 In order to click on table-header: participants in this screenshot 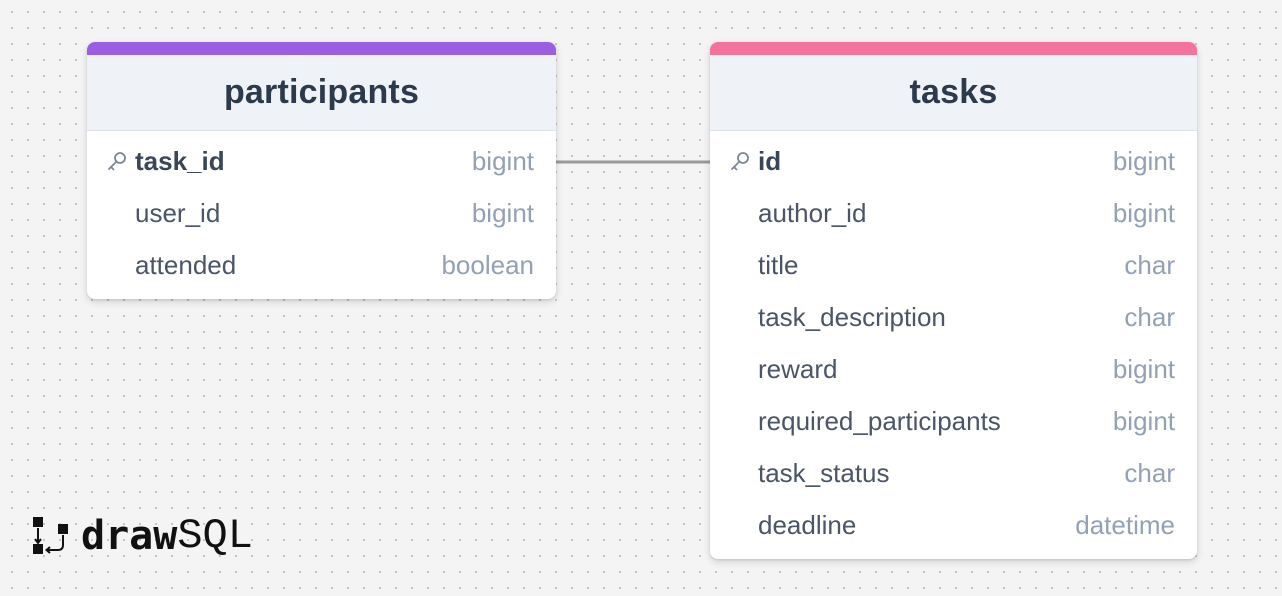, I will do `click(321, 93)`.